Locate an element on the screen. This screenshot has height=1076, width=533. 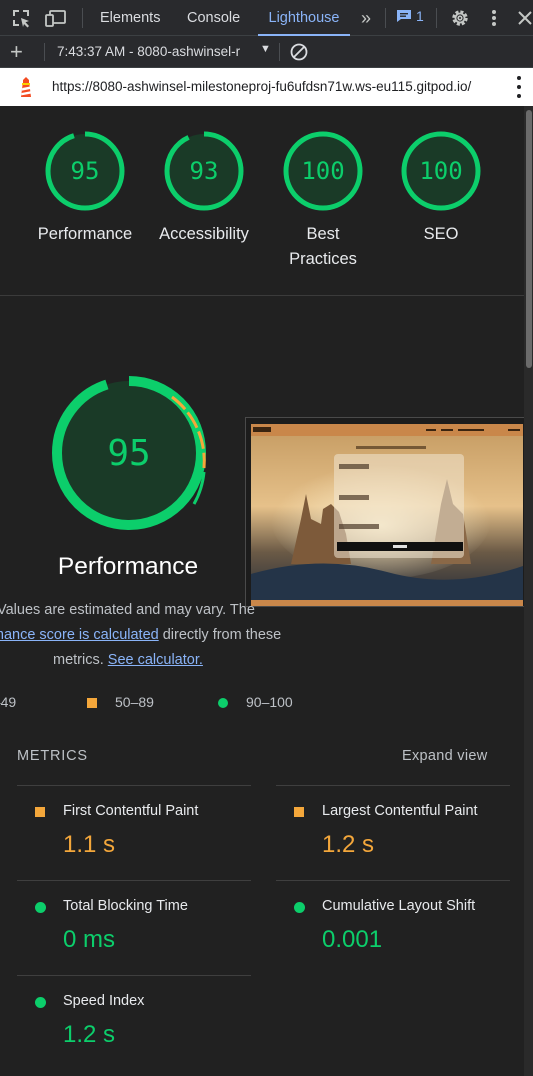
kebab-menu-icon is located at coordinates (494, 18).